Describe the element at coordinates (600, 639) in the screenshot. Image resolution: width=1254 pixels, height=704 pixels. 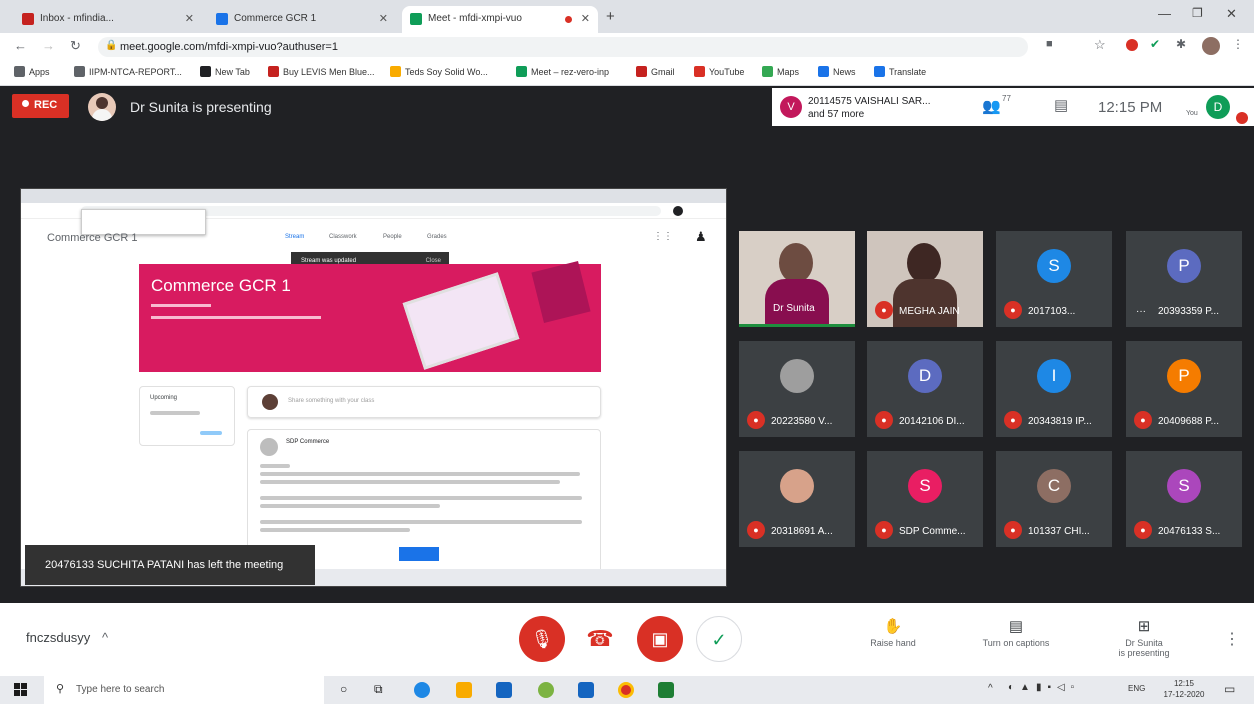
I see `leave-call-button: ☎` at that location.